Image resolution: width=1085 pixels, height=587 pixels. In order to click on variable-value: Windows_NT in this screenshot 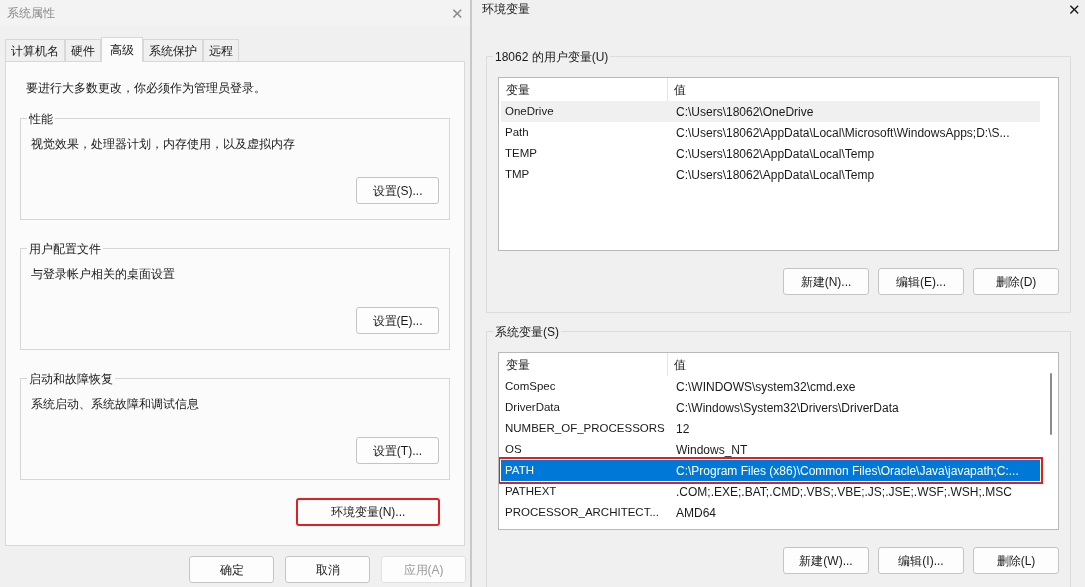, I will do `click(712, 450)`.